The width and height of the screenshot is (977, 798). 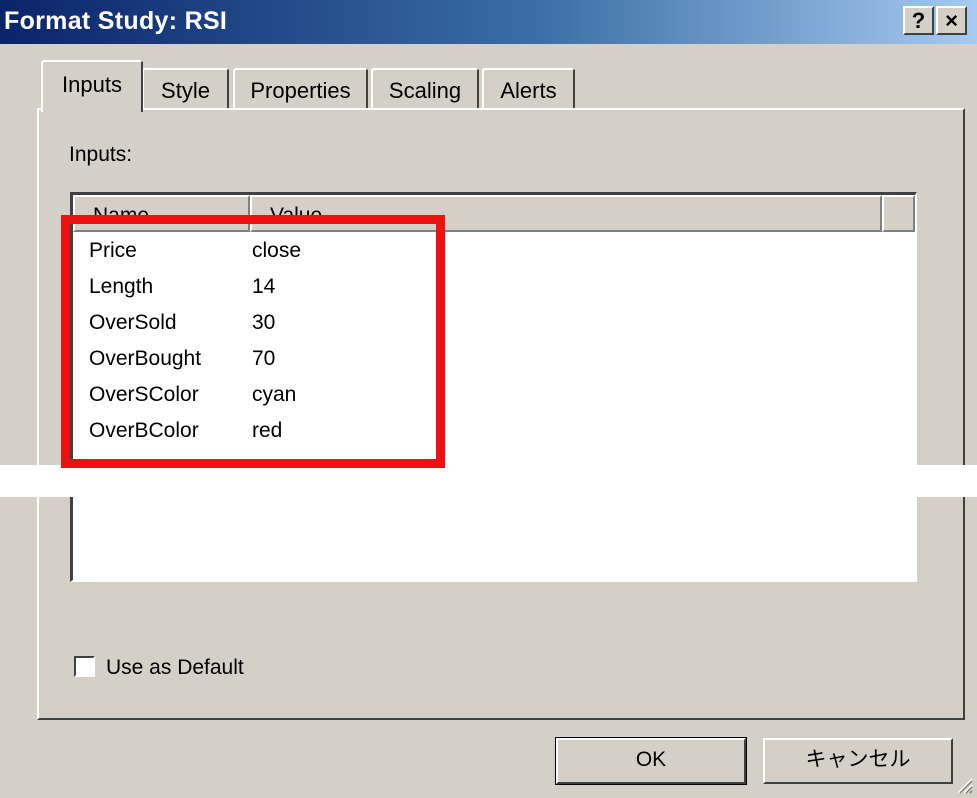 I want to click on help-button: ?, so click(x=918, y=20).